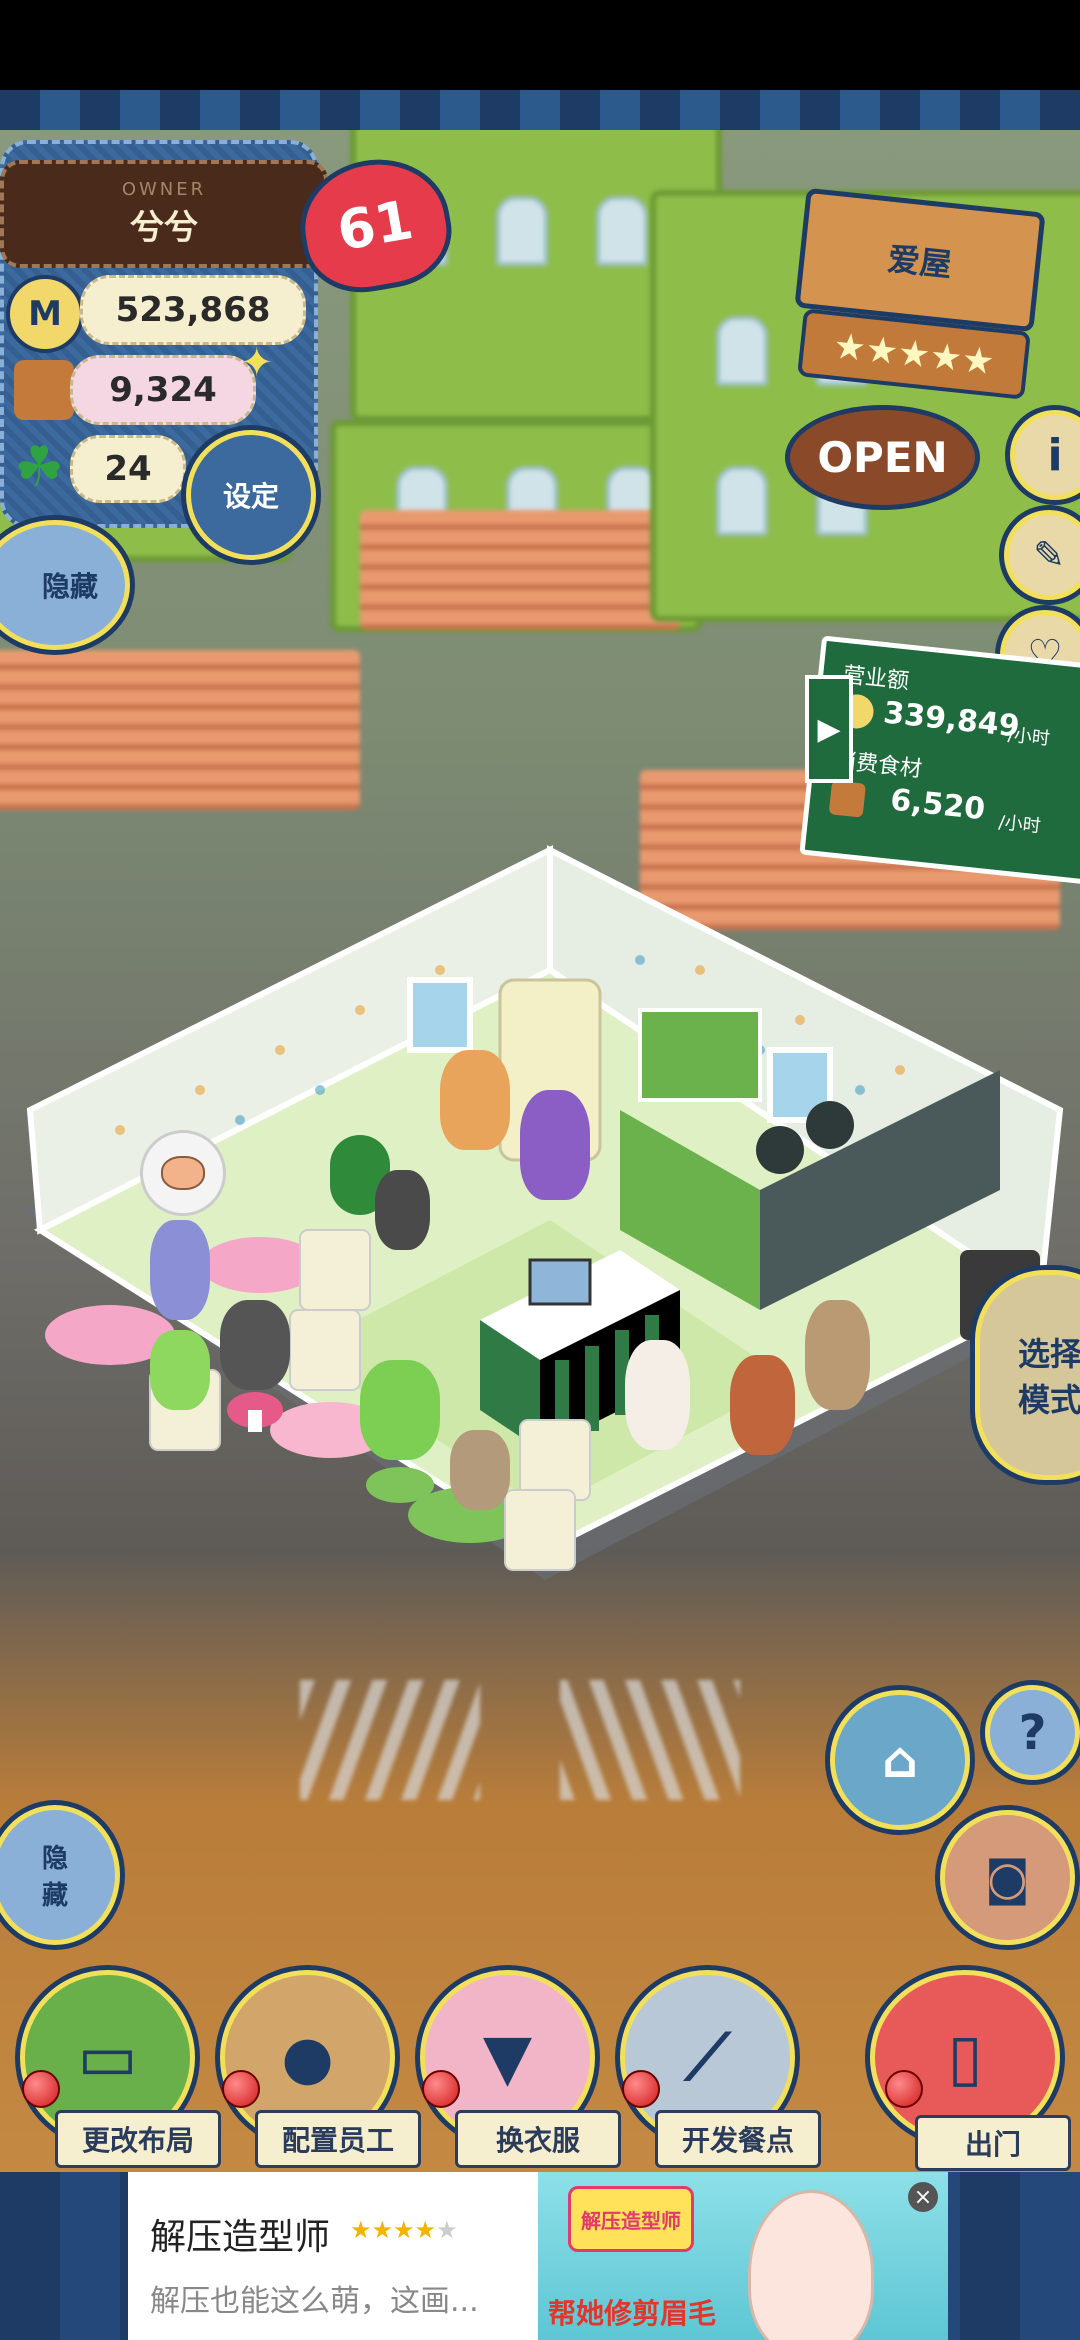 Image resolution: width=1080 pixels, height=2340 pixels. I want to click on menu-label: 开发餐点, so click(738, 2139).